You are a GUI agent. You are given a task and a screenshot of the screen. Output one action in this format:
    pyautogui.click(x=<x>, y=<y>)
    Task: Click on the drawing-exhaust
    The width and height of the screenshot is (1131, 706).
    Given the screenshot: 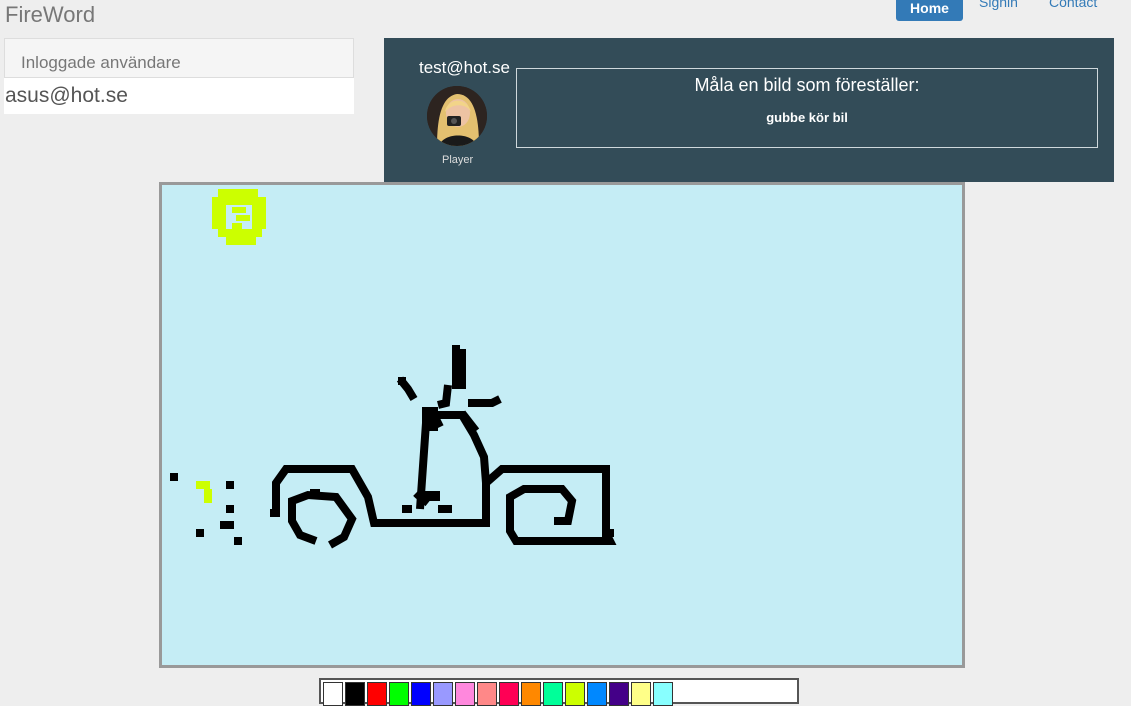 What is the action you would take?
    pyautogui.click(x=206, y=509)
    